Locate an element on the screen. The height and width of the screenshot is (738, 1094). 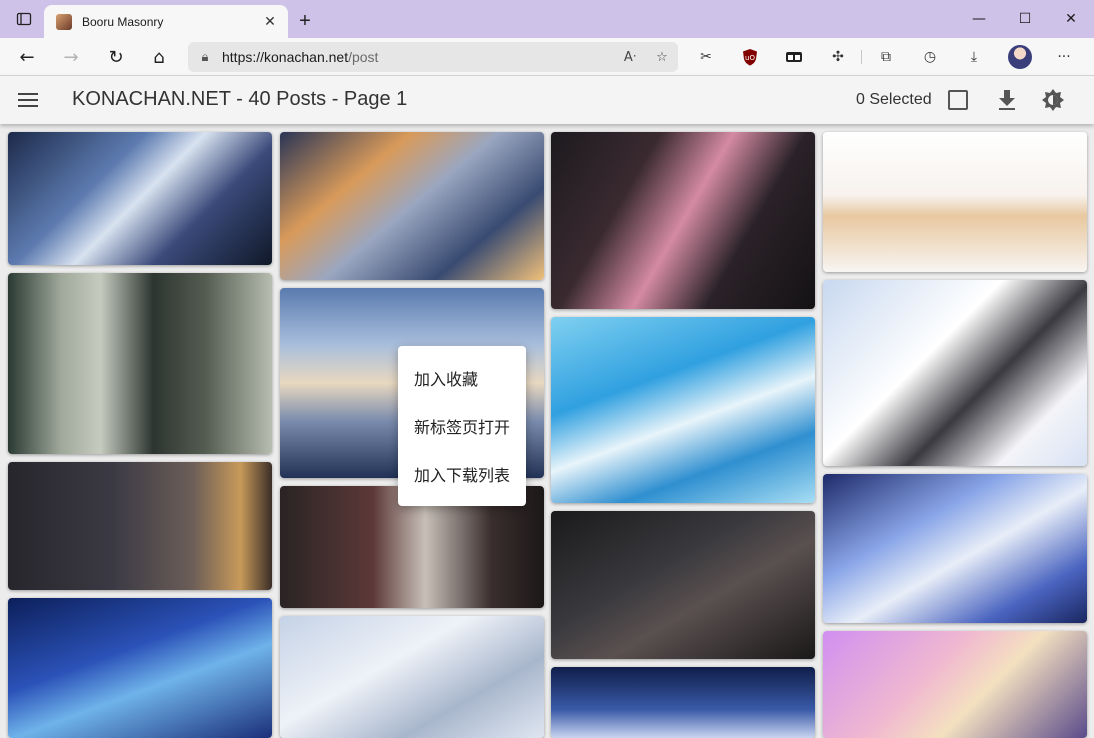
context-menu-add-favorite: 加入收藏 is located at coordinates (462, 378).